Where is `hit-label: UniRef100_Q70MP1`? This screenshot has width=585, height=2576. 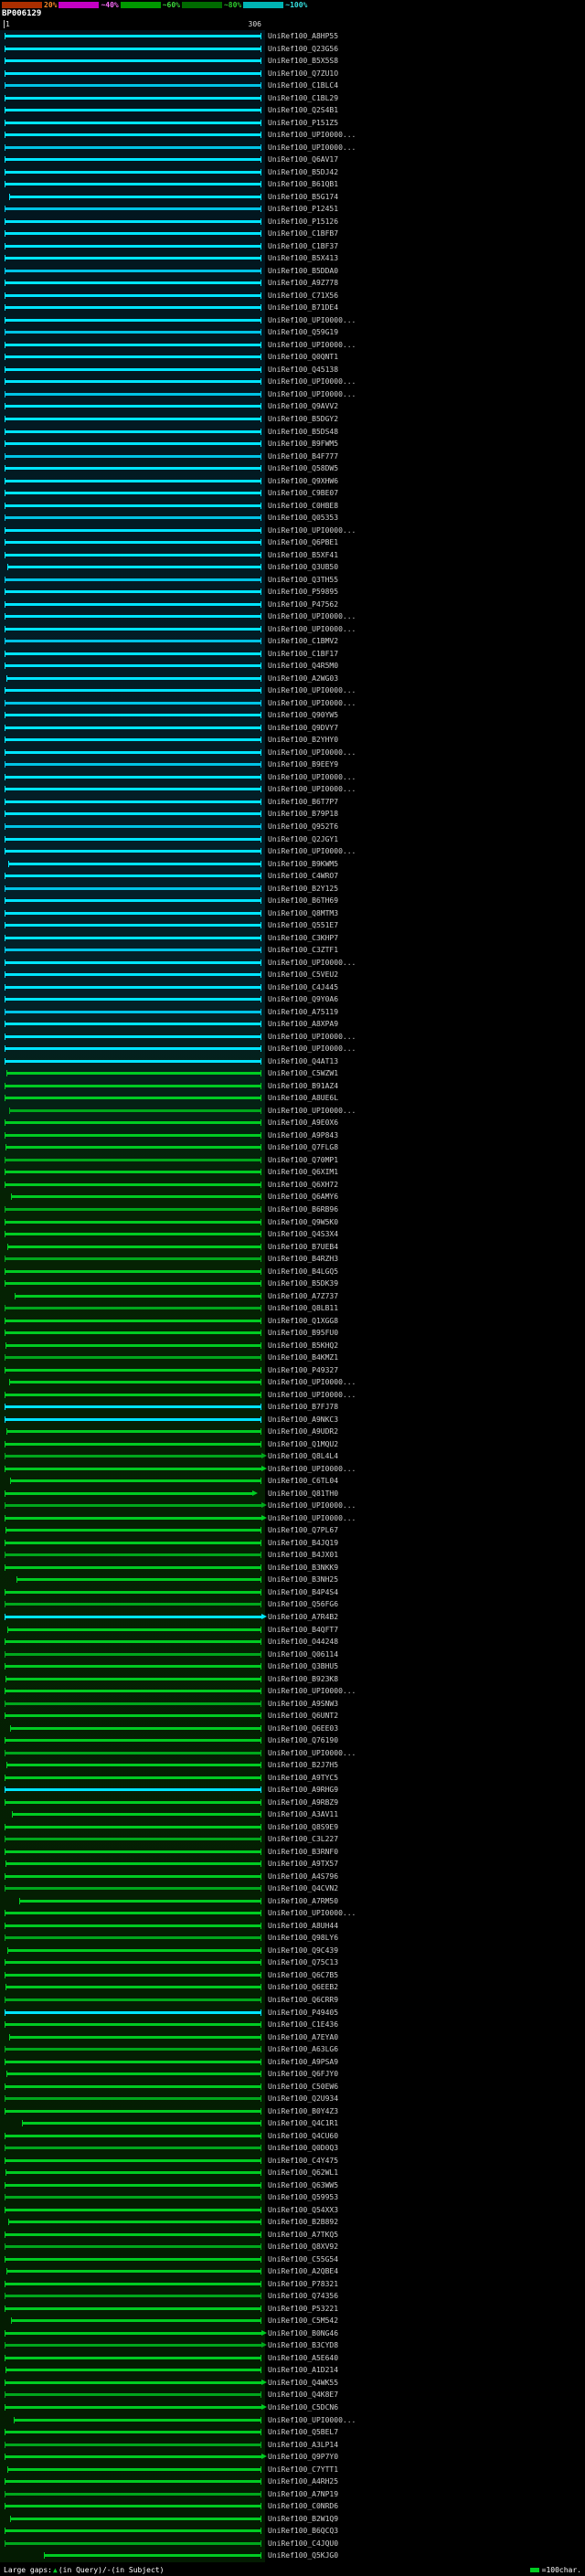 hit-label: UniRef100_Q70MP1 is located at coordinates (425, 1160).